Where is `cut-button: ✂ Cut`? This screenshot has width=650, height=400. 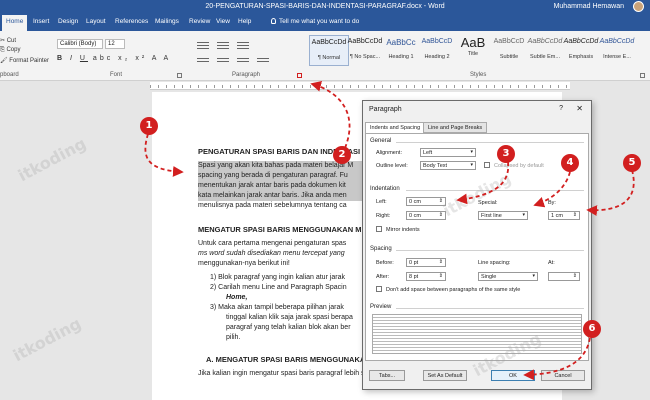 cut-button: ✂ Cut is located at coordinates (8, 40).